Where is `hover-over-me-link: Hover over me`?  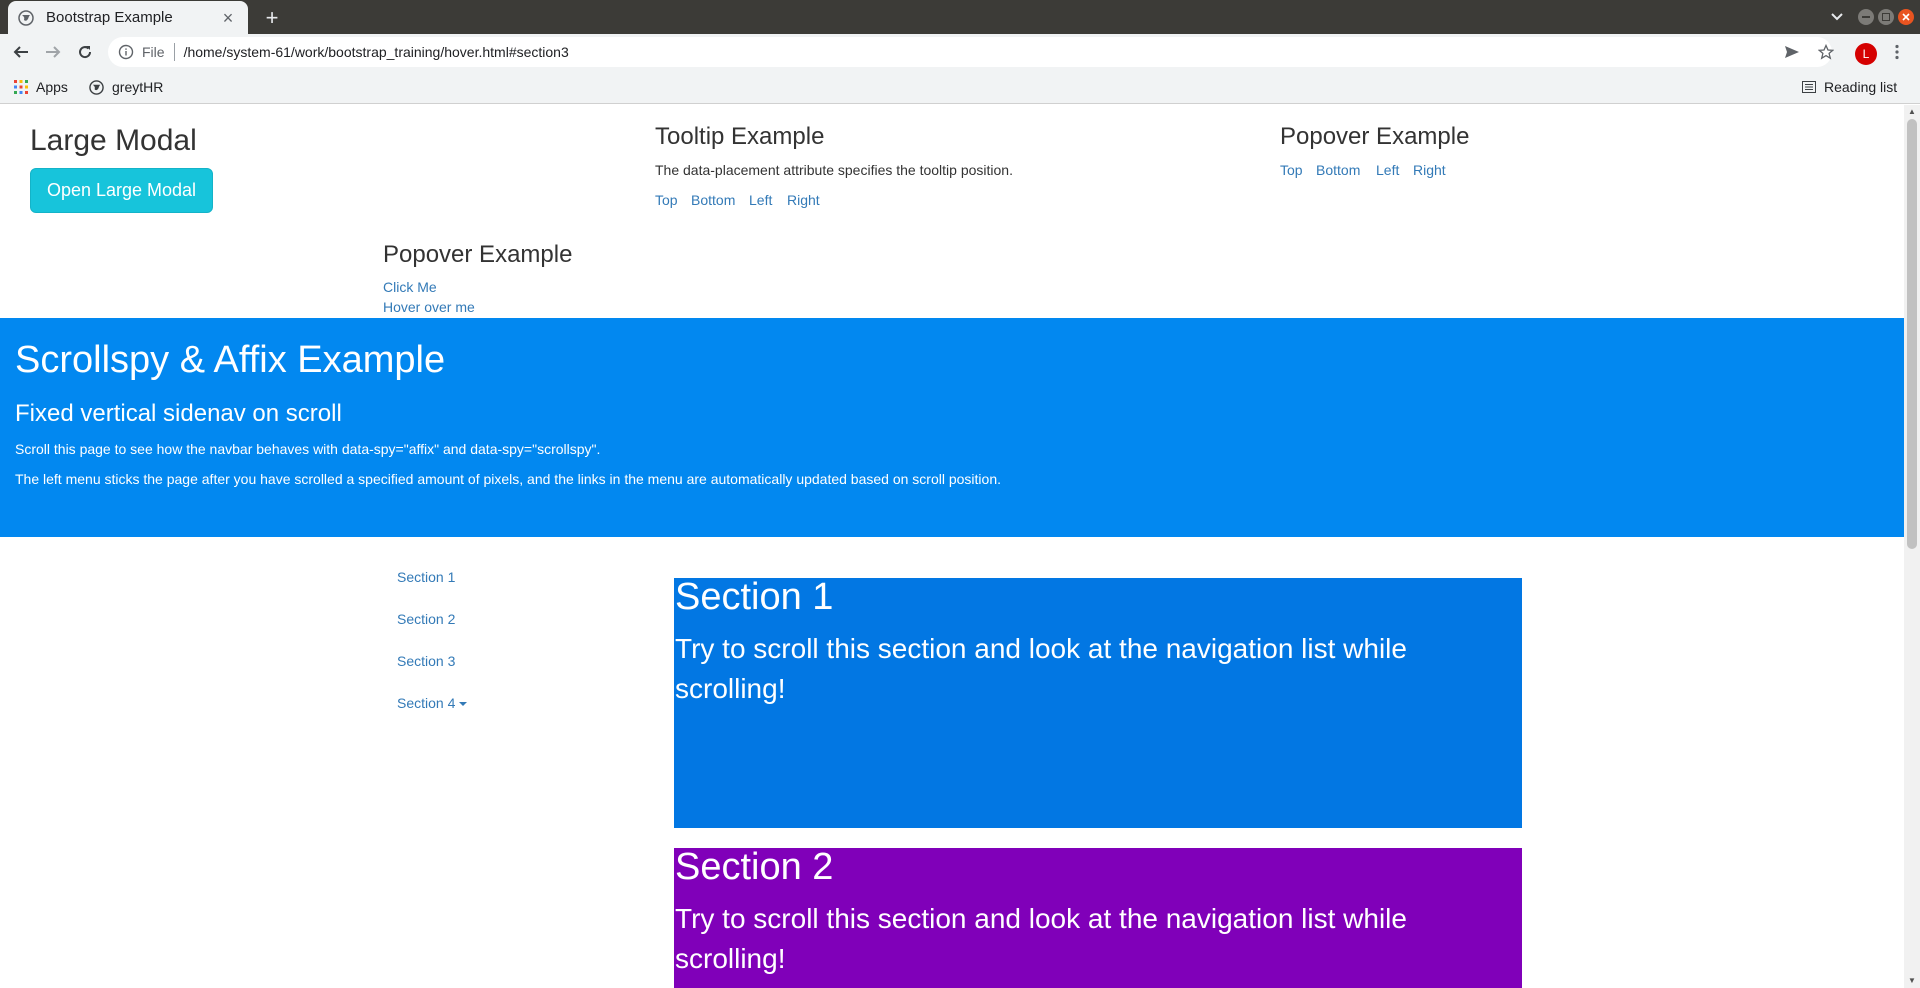 hover-over-me-link: Hover over me is located at coordinates (429, 307).